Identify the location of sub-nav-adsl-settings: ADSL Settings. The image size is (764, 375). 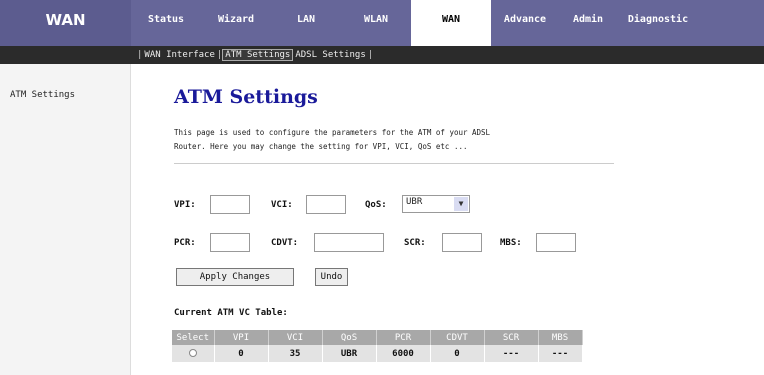
(330, 55).